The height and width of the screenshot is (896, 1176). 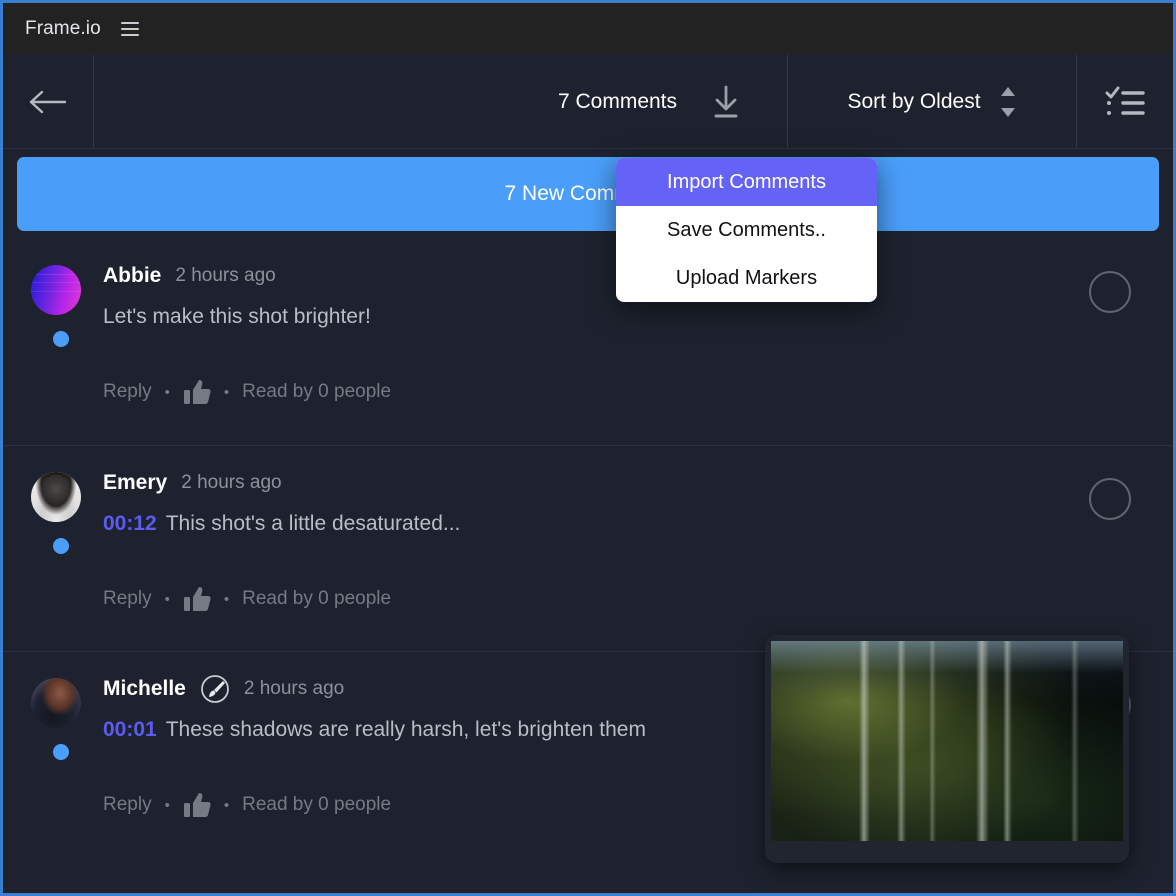 What do you see at coordinates (746, 182) in the screenshot?
I see `menu-item-import-comments: Import Comments` at bounding box center [746, 182].